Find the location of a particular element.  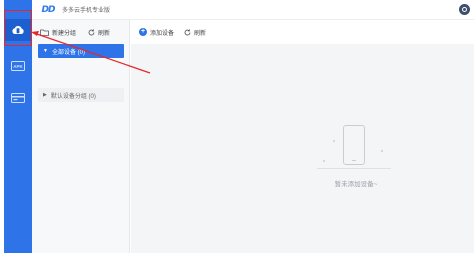

new-group-button: 新建分组 is located at coordinates (58, 32).